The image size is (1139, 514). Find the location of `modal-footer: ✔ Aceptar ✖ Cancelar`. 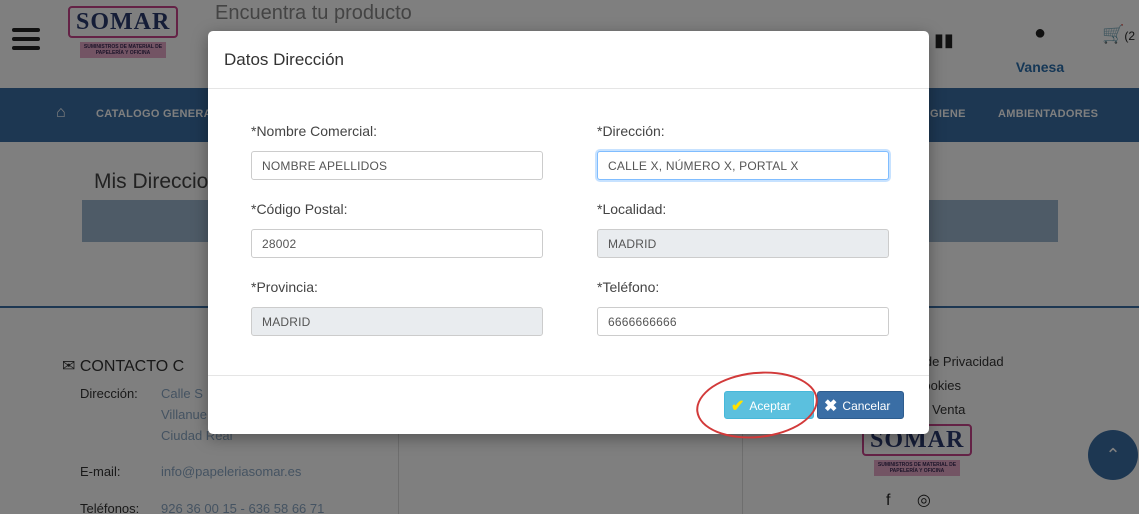

modal-footer: ✔ Aceptar ✖ Cancelar is located at coordinates (568, 404).